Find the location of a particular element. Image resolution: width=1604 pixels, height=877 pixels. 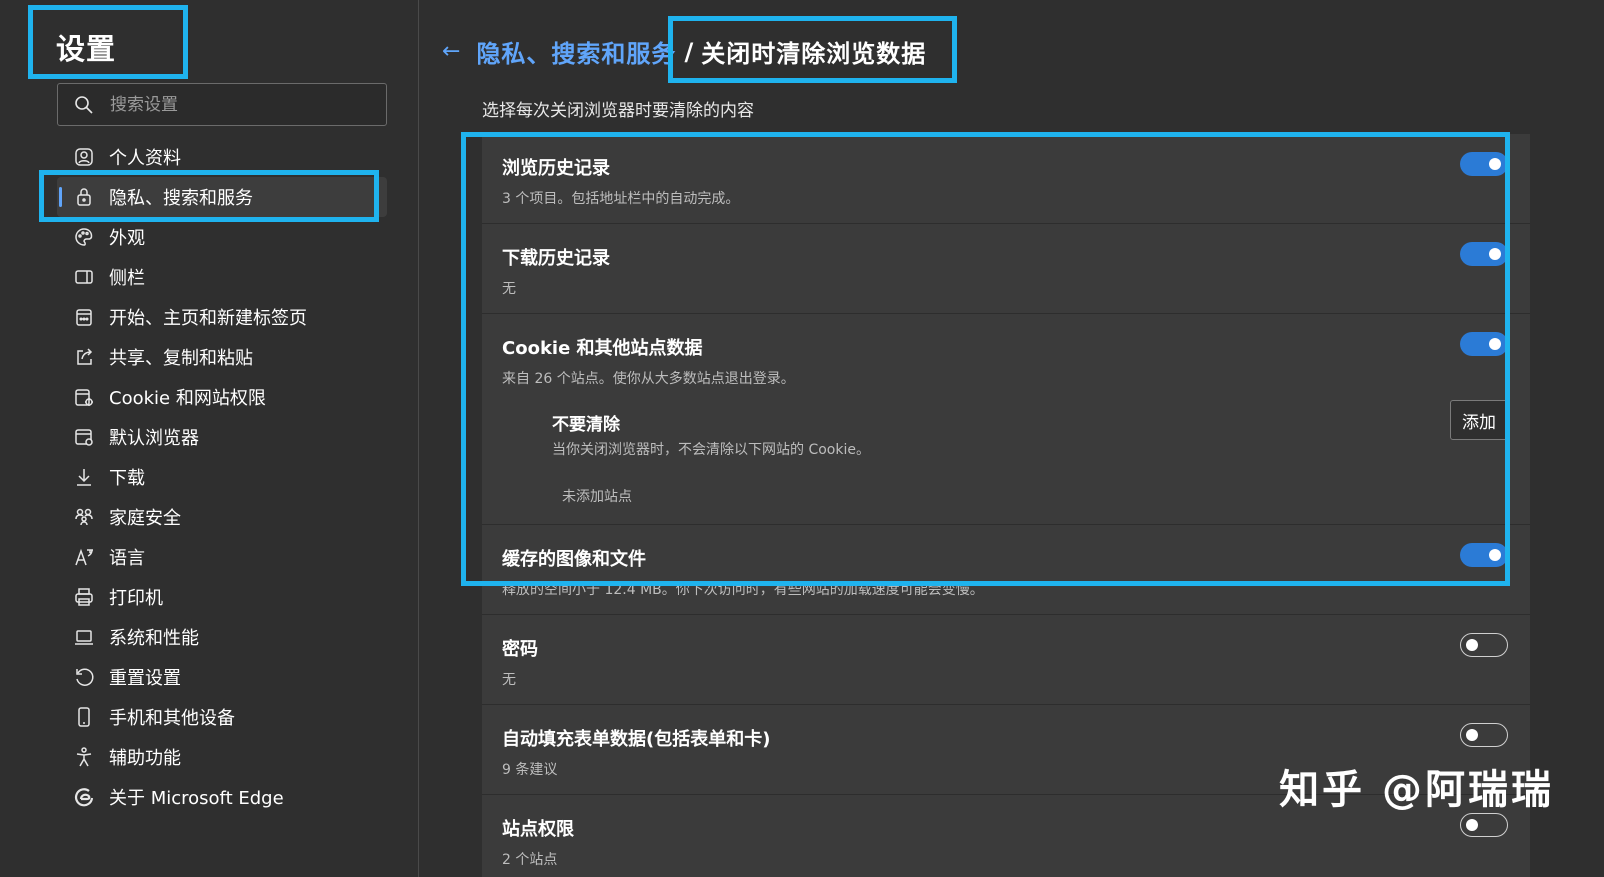

cookie-site-icon is located at coordinates (84, 397).